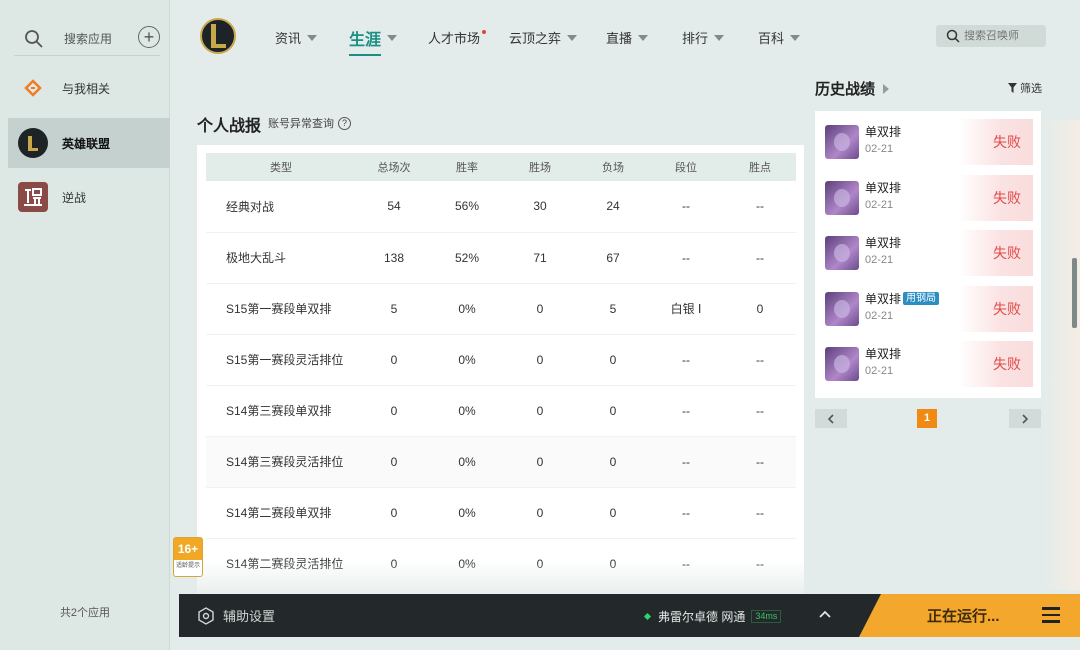  Describe the element at coordinates (779, 37) in the screenshot. I see `nav-wiki: 百科` at that location.